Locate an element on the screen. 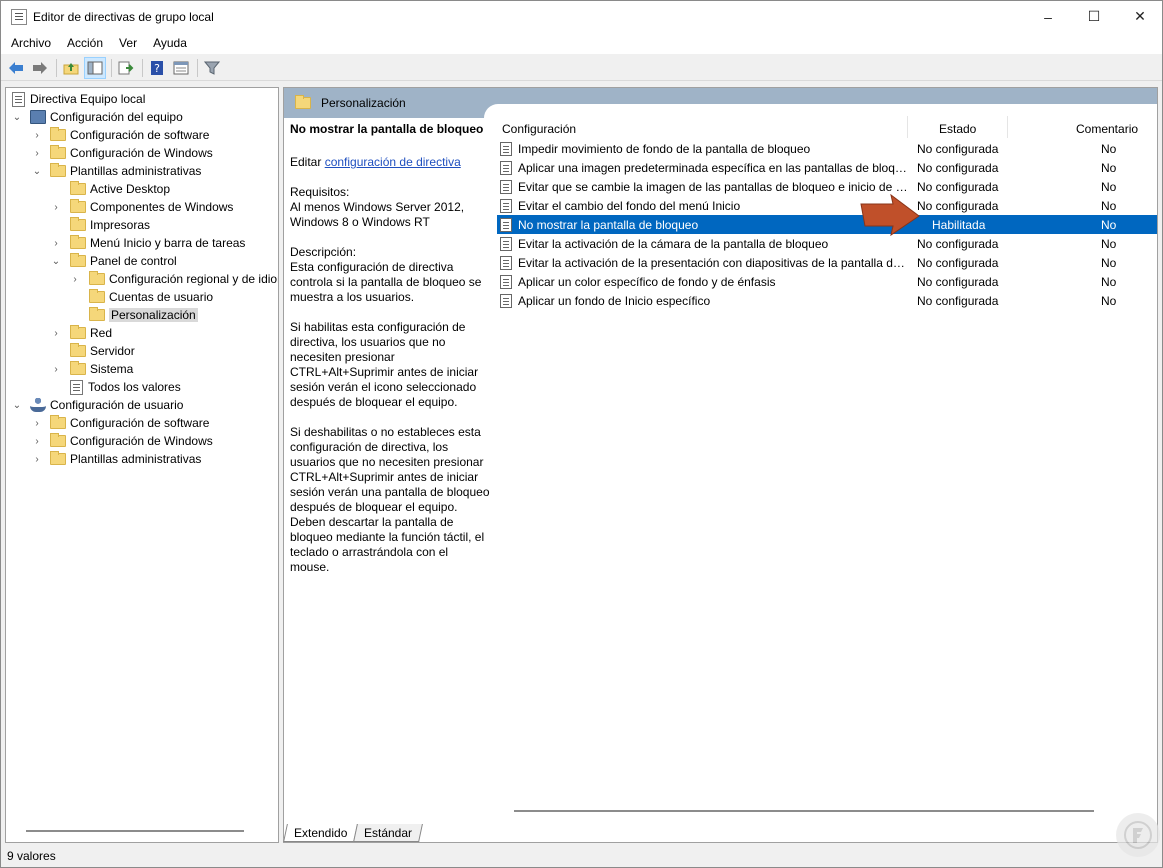 Image resolution: width=1163 pixels, height=868 pixels. tab-extendido: Extendido is located at coordinates (321, 833).